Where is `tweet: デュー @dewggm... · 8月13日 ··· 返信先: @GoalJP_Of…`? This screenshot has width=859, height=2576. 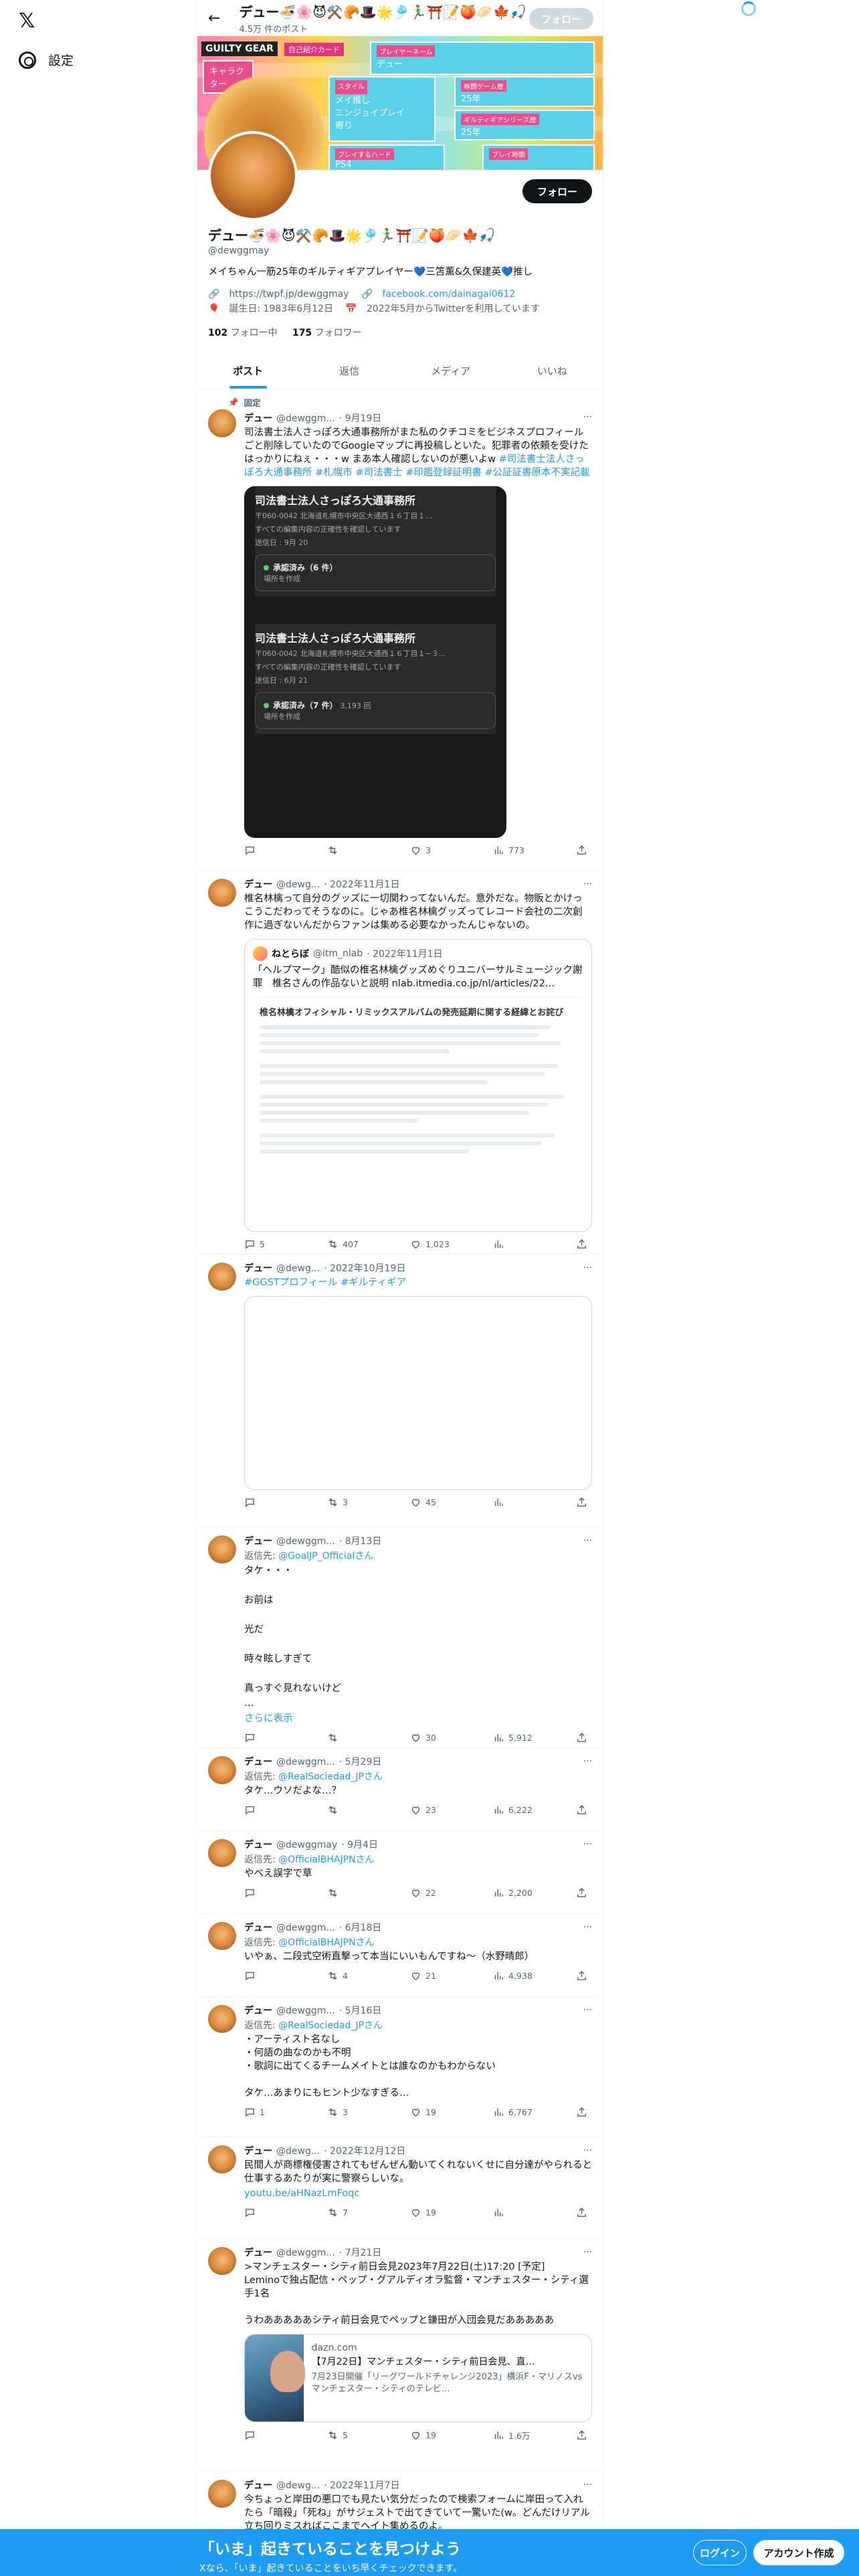 tweet: デュー @dewggm... · 8月13日 ··· 返信先: @GoalJP_Of… is located at coordinates (400, 1637).